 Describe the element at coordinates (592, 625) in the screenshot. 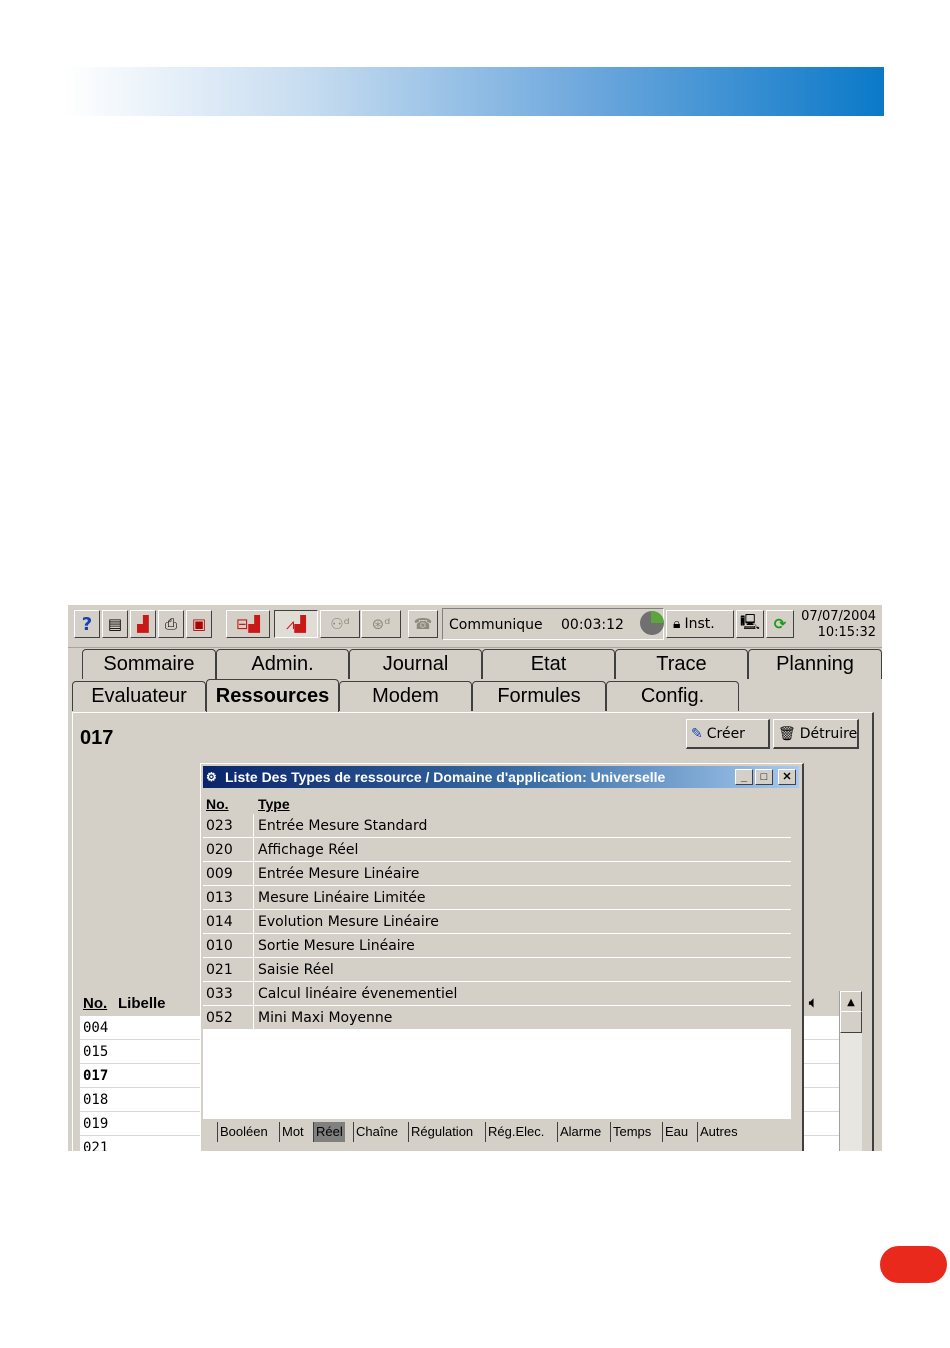

I see `elapsed-time: 00:03:12` at that location.